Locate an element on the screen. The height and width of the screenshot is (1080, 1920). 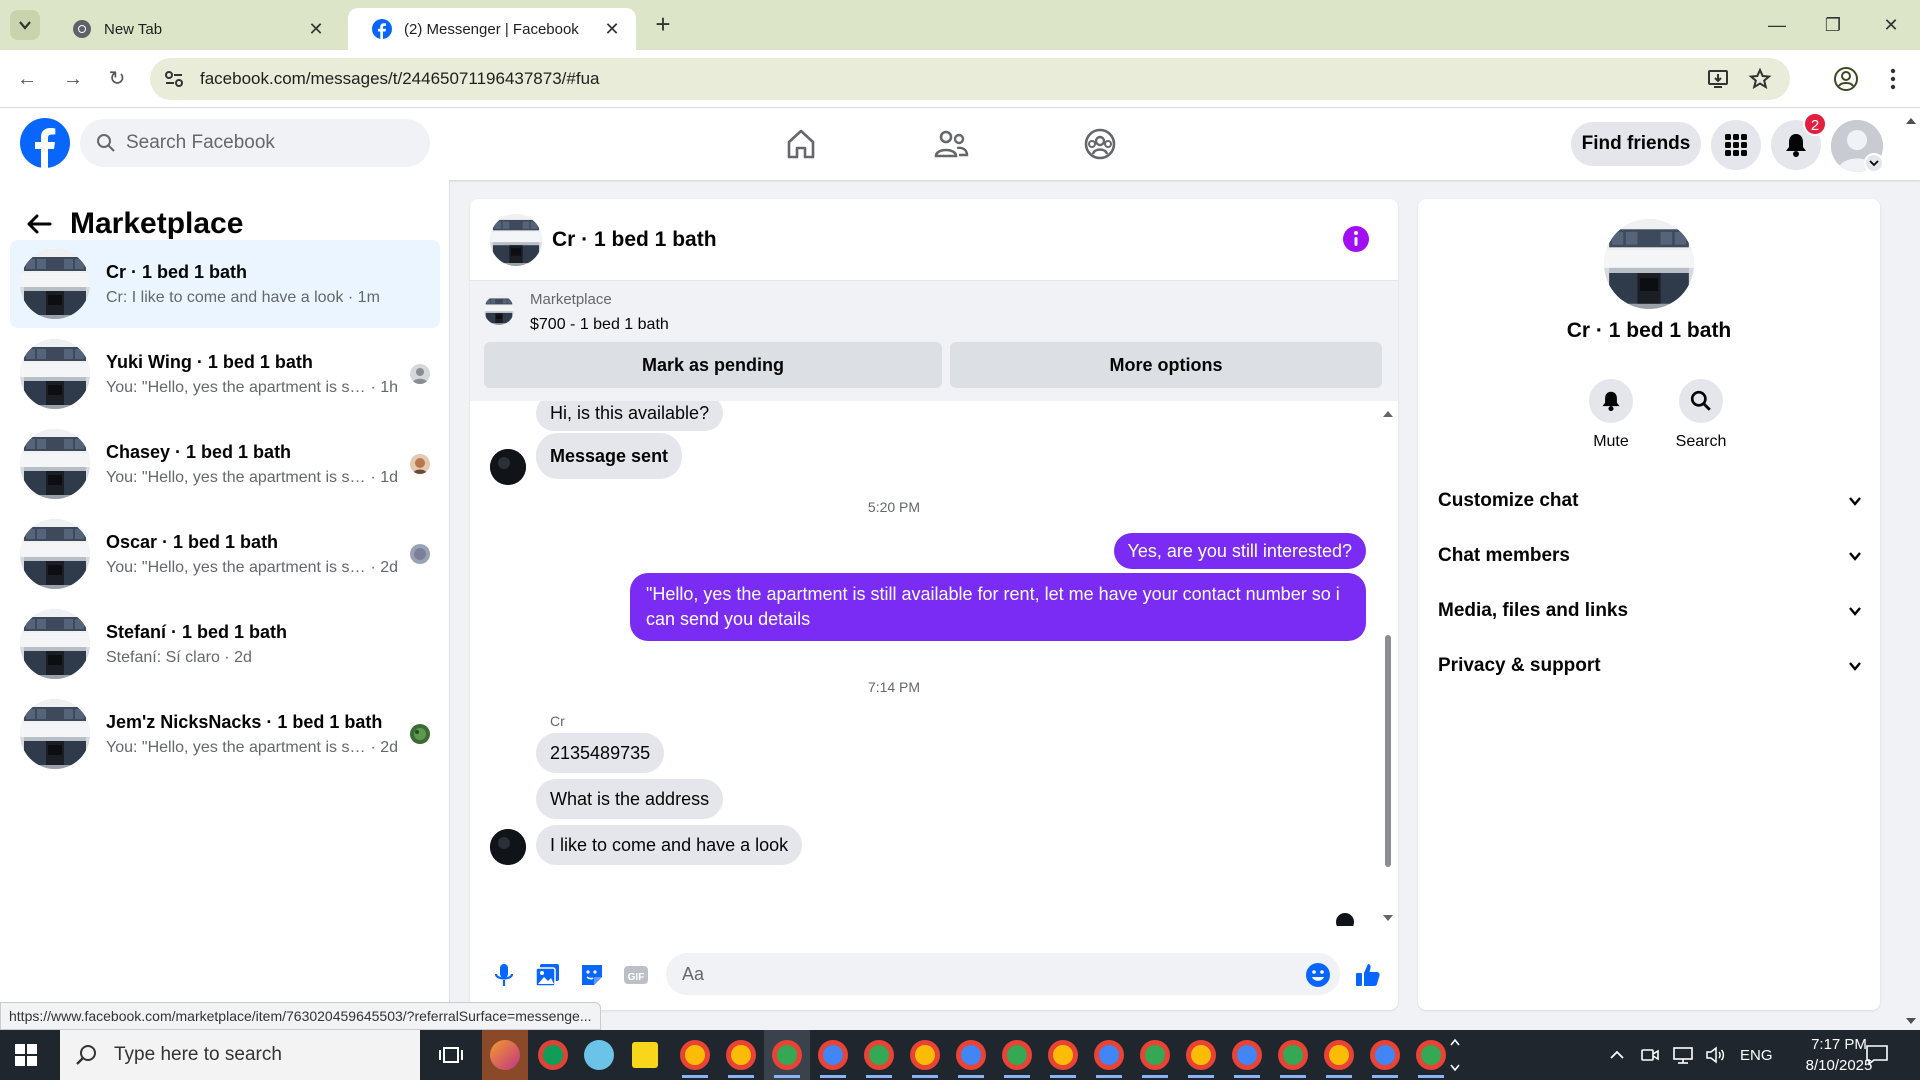
back-arrow-icon is located at coordinates (39, 224).